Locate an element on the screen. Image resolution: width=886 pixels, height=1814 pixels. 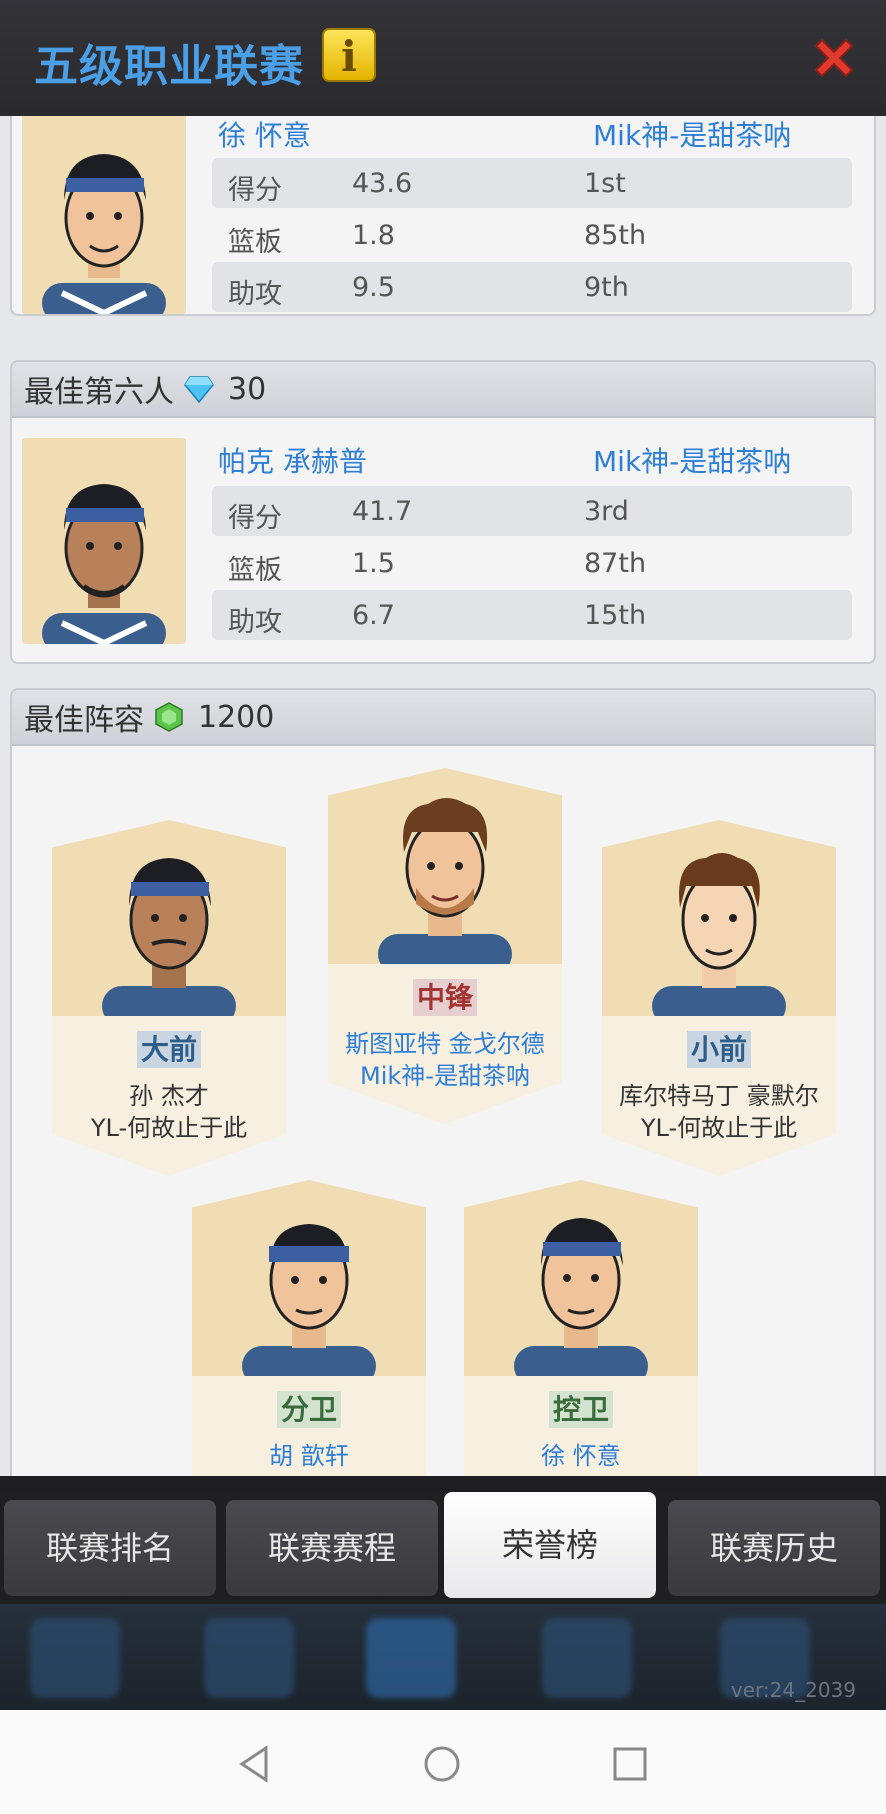
panel-title: 最佳第六人 is located at coordinates (99, 392).